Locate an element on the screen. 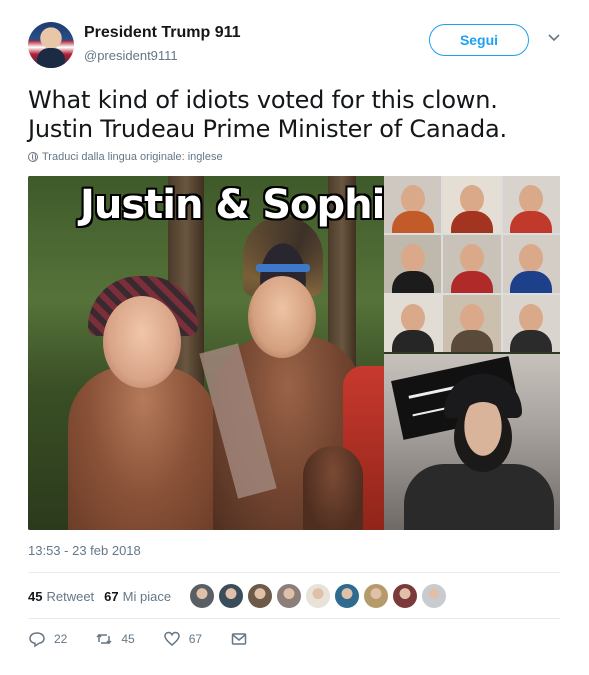  direct-message-button is located at coordinates (243, 639).